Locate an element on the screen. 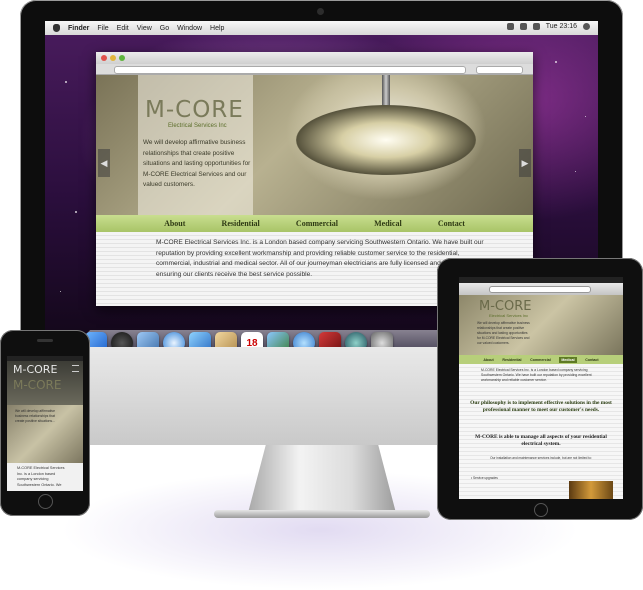 Image resolution: width=643 pixels, height=590 pixels. ipad-nav-about: About is located at coordinates (488, 360).